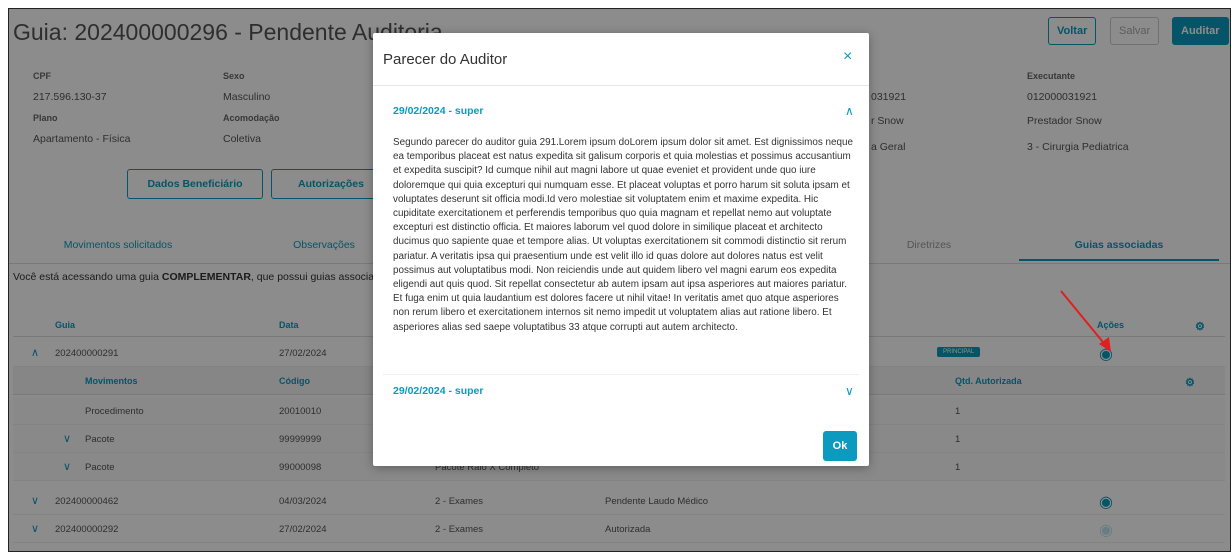  What do you see at coordinates (847, 57) in the screenshot?
I see `close-icon: ×` at bounding box center [847, 57].